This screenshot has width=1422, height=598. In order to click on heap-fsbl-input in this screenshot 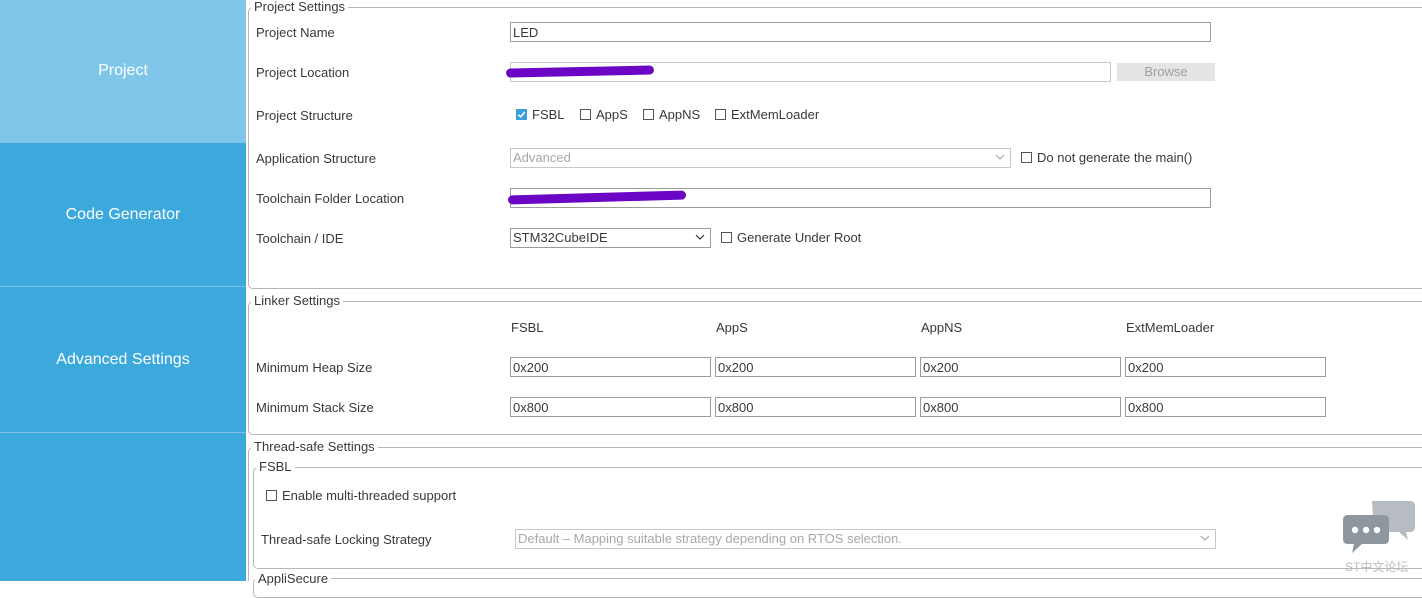, I will do `click(610, 367)`.